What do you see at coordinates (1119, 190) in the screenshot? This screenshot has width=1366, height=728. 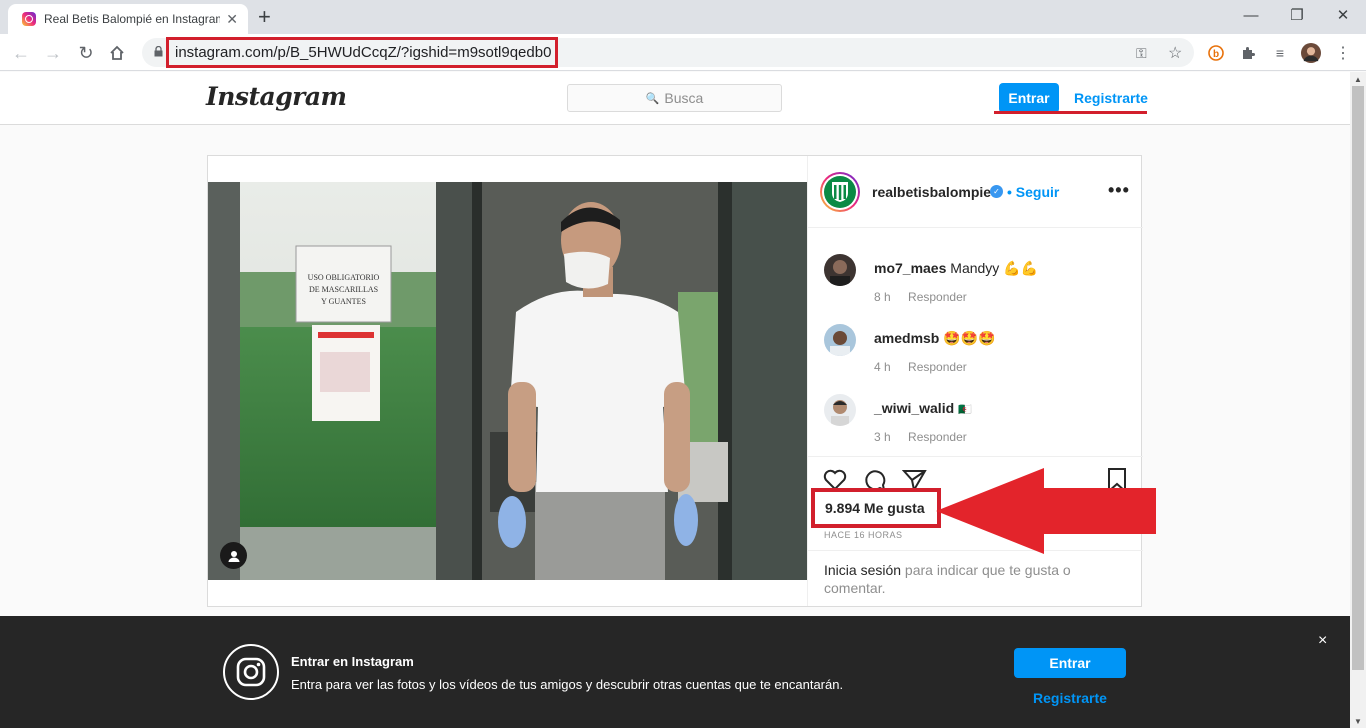 I see `more-options-icon: •••` at bounding box center [1119, 190].